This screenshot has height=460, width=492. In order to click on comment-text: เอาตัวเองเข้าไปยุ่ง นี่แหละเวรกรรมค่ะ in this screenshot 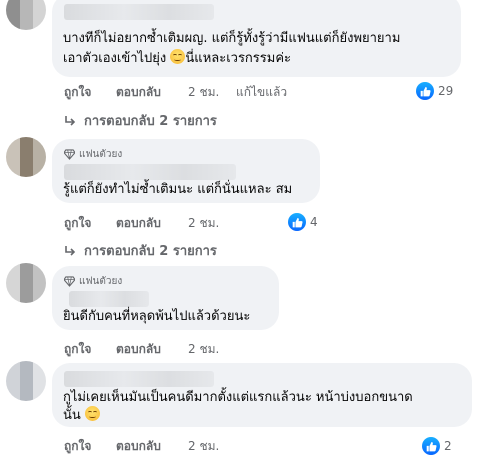, I will do `click(177, 57)`.